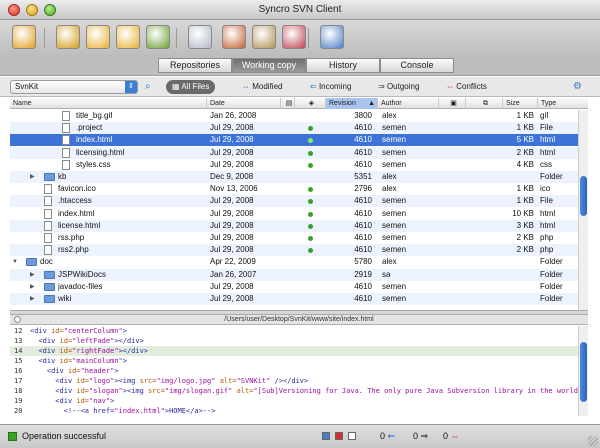 This screenshot has height=448, width=600. What do you see at coordinates (128, 37) in the screenshot?
I see `folder-up-icon` at bounding box center [128, 37].